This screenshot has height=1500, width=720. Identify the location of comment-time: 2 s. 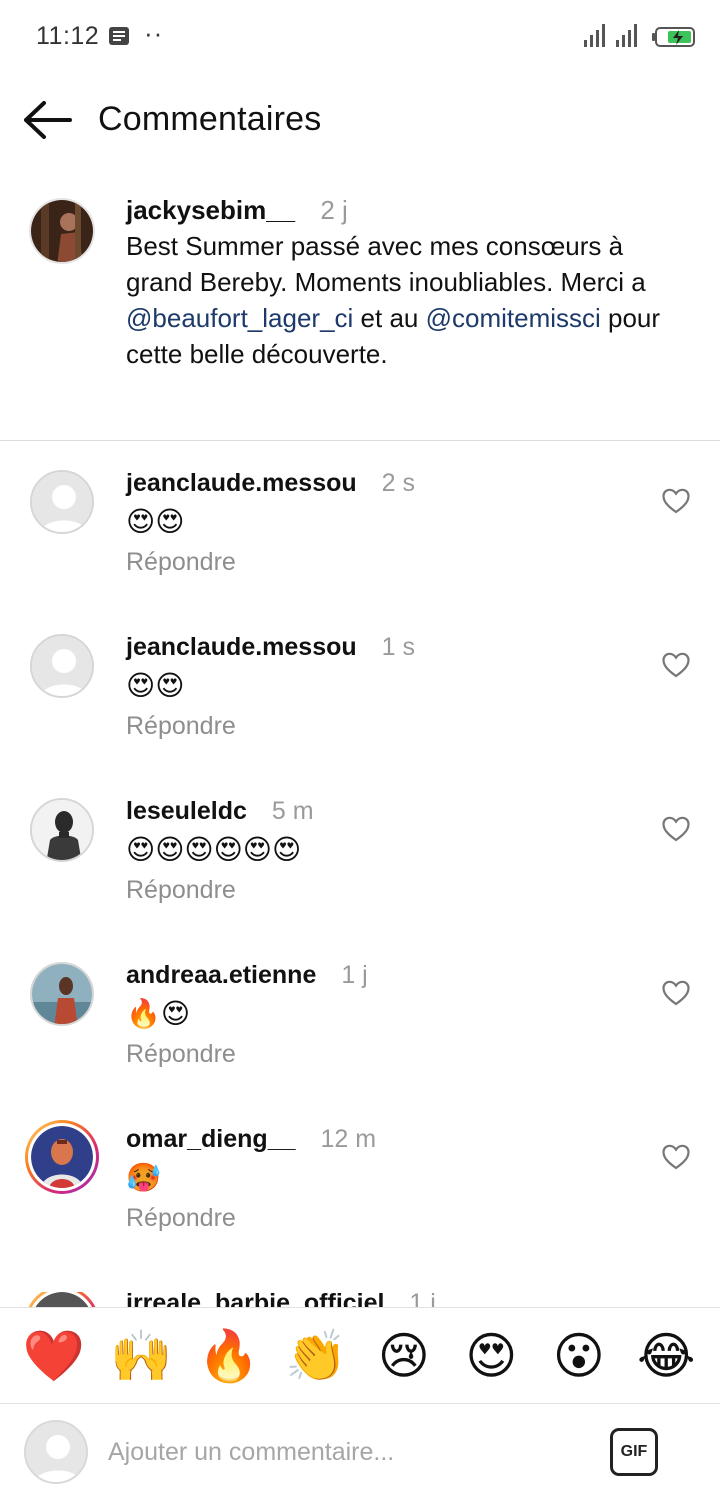
(398, 483).